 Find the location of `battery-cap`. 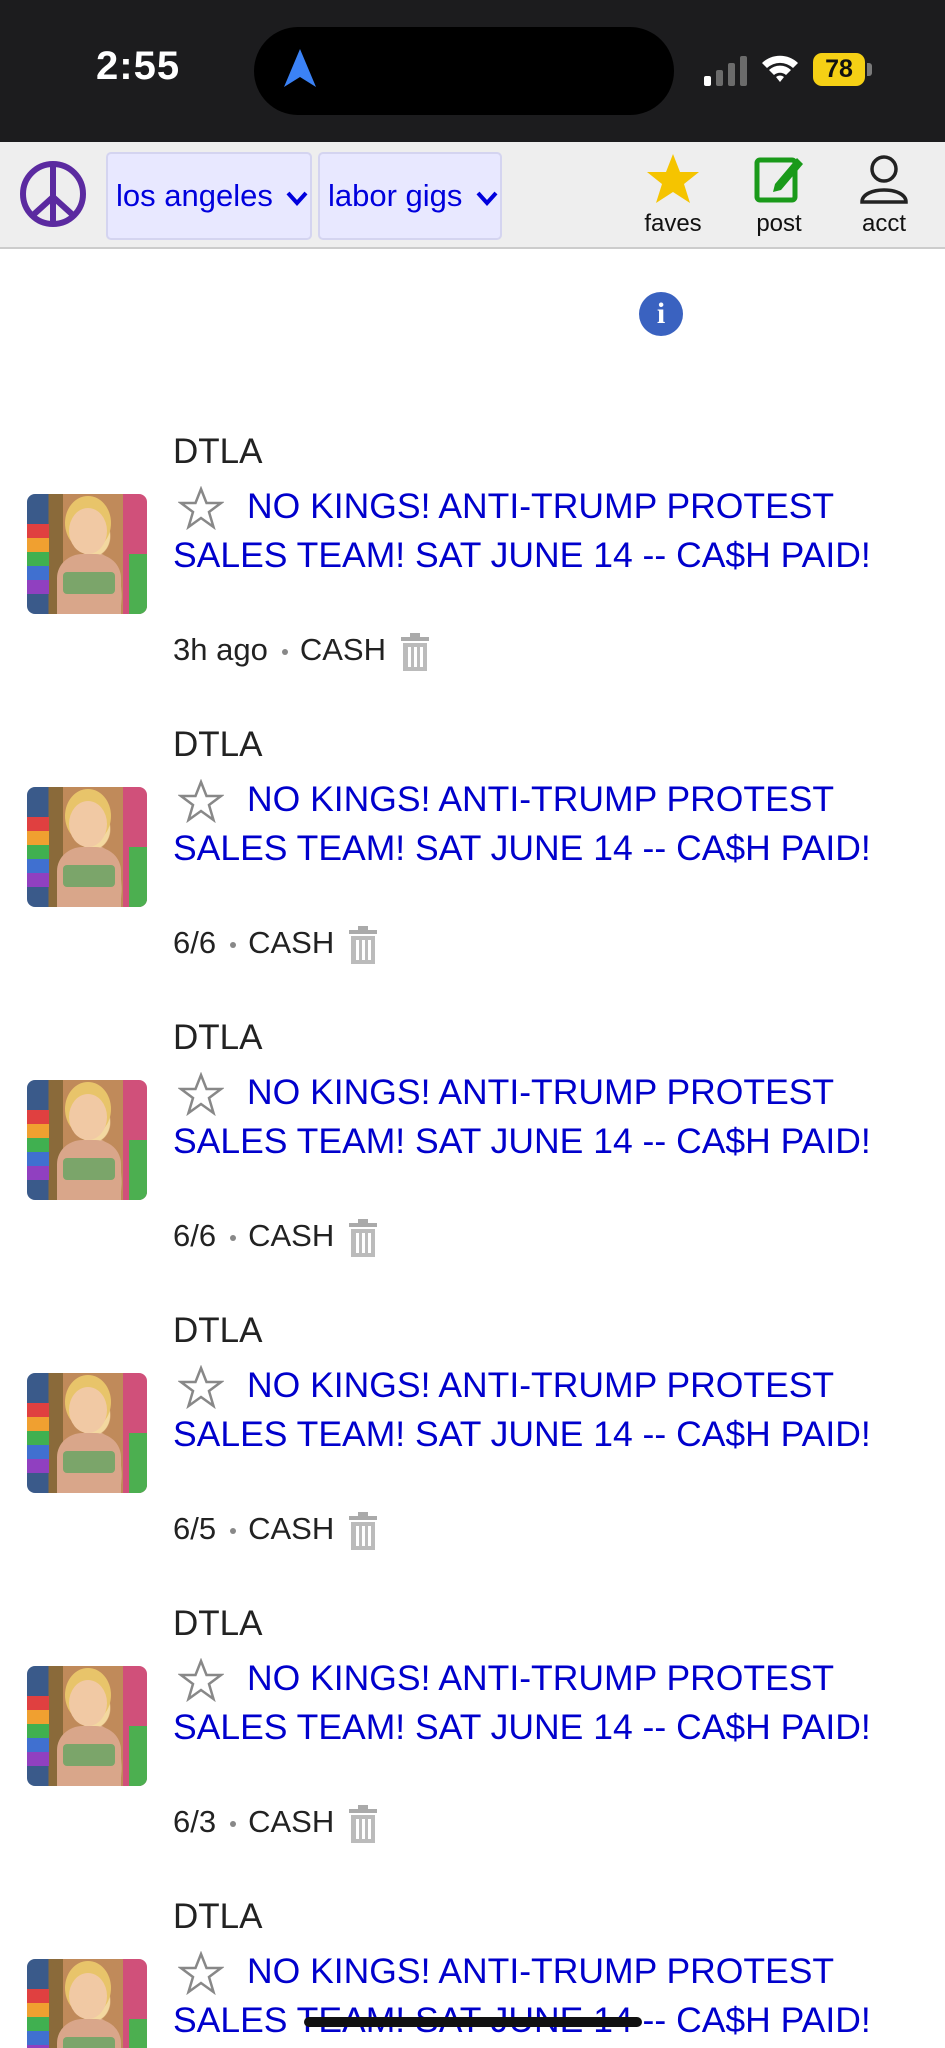

battery-cap is located at coordinates (869, 69).